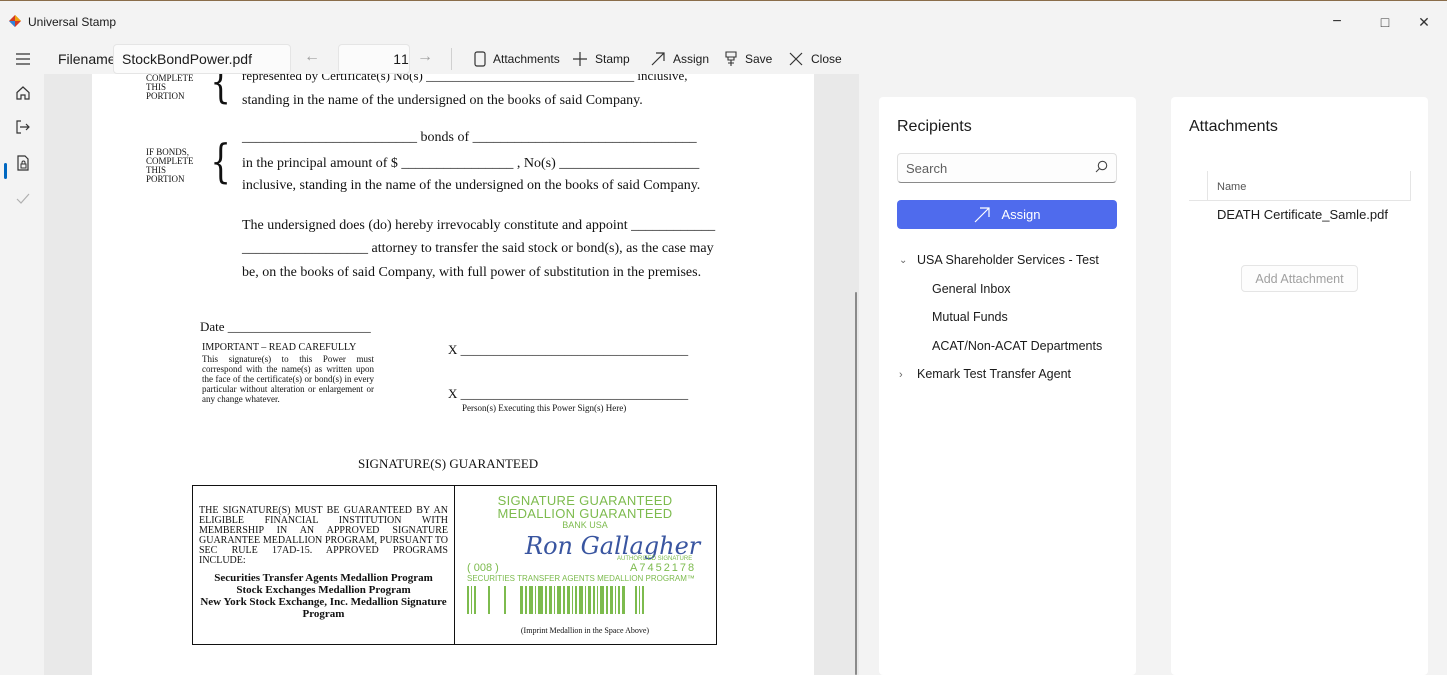  What do you see at coordinates (970, 317) in the screenshot?
I see `tree-item-mutual-funds: Mutual Funds` at bounding box center [970, 317].